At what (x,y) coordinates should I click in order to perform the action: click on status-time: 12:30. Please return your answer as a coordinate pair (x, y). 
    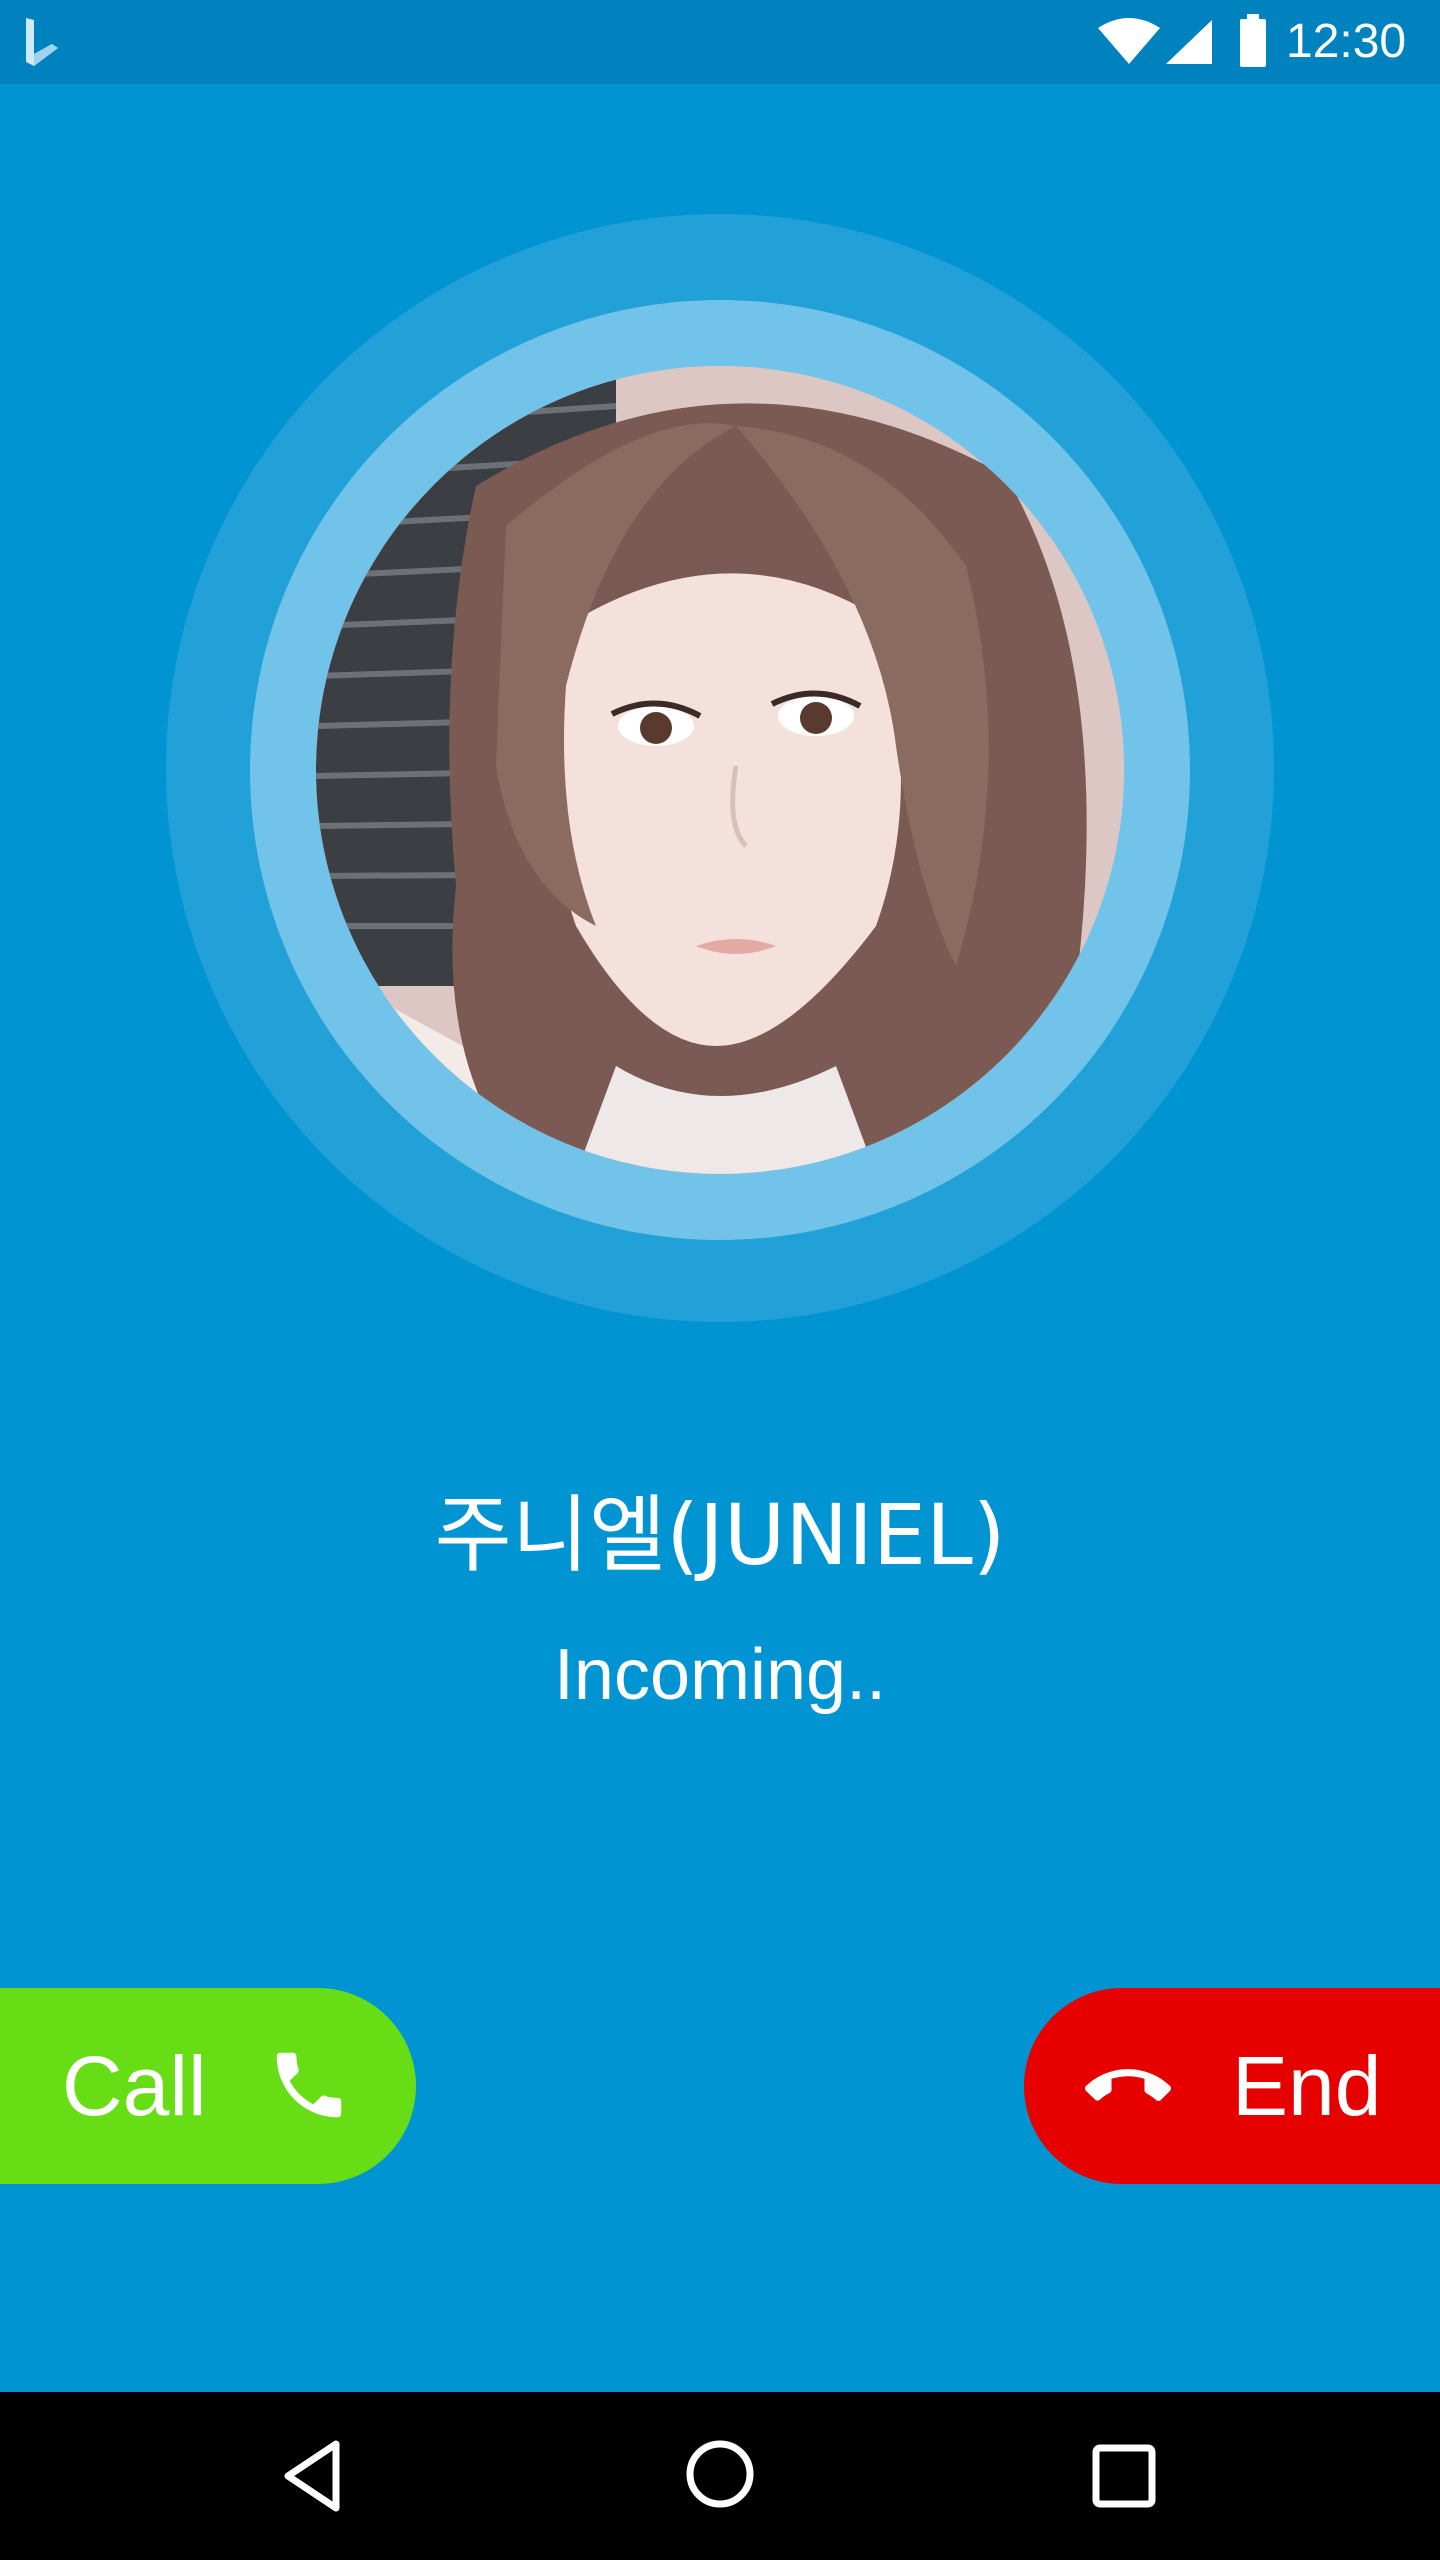
    Looking at the image, I should click on (1346, 41).